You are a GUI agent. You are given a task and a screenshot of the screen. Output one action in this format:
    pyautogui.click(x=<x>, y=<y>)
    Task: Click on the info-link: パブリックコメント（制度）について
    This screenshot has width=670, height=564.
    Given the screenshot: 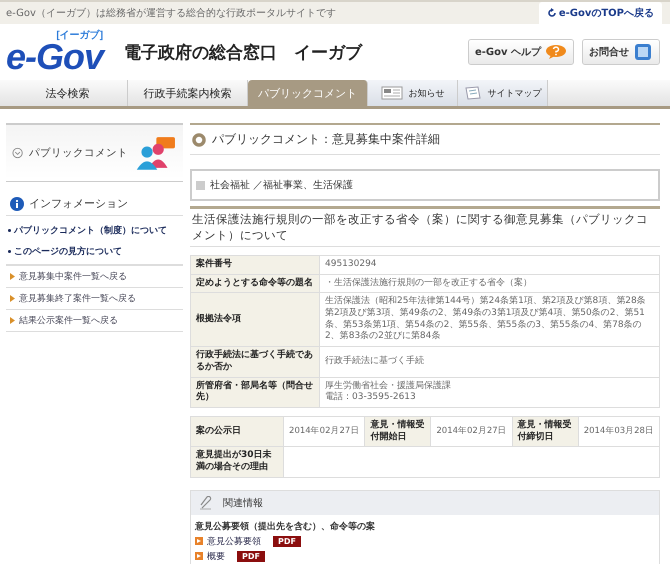 What is the action you would take?
    pyautogui.click(x=90, y=230)
    